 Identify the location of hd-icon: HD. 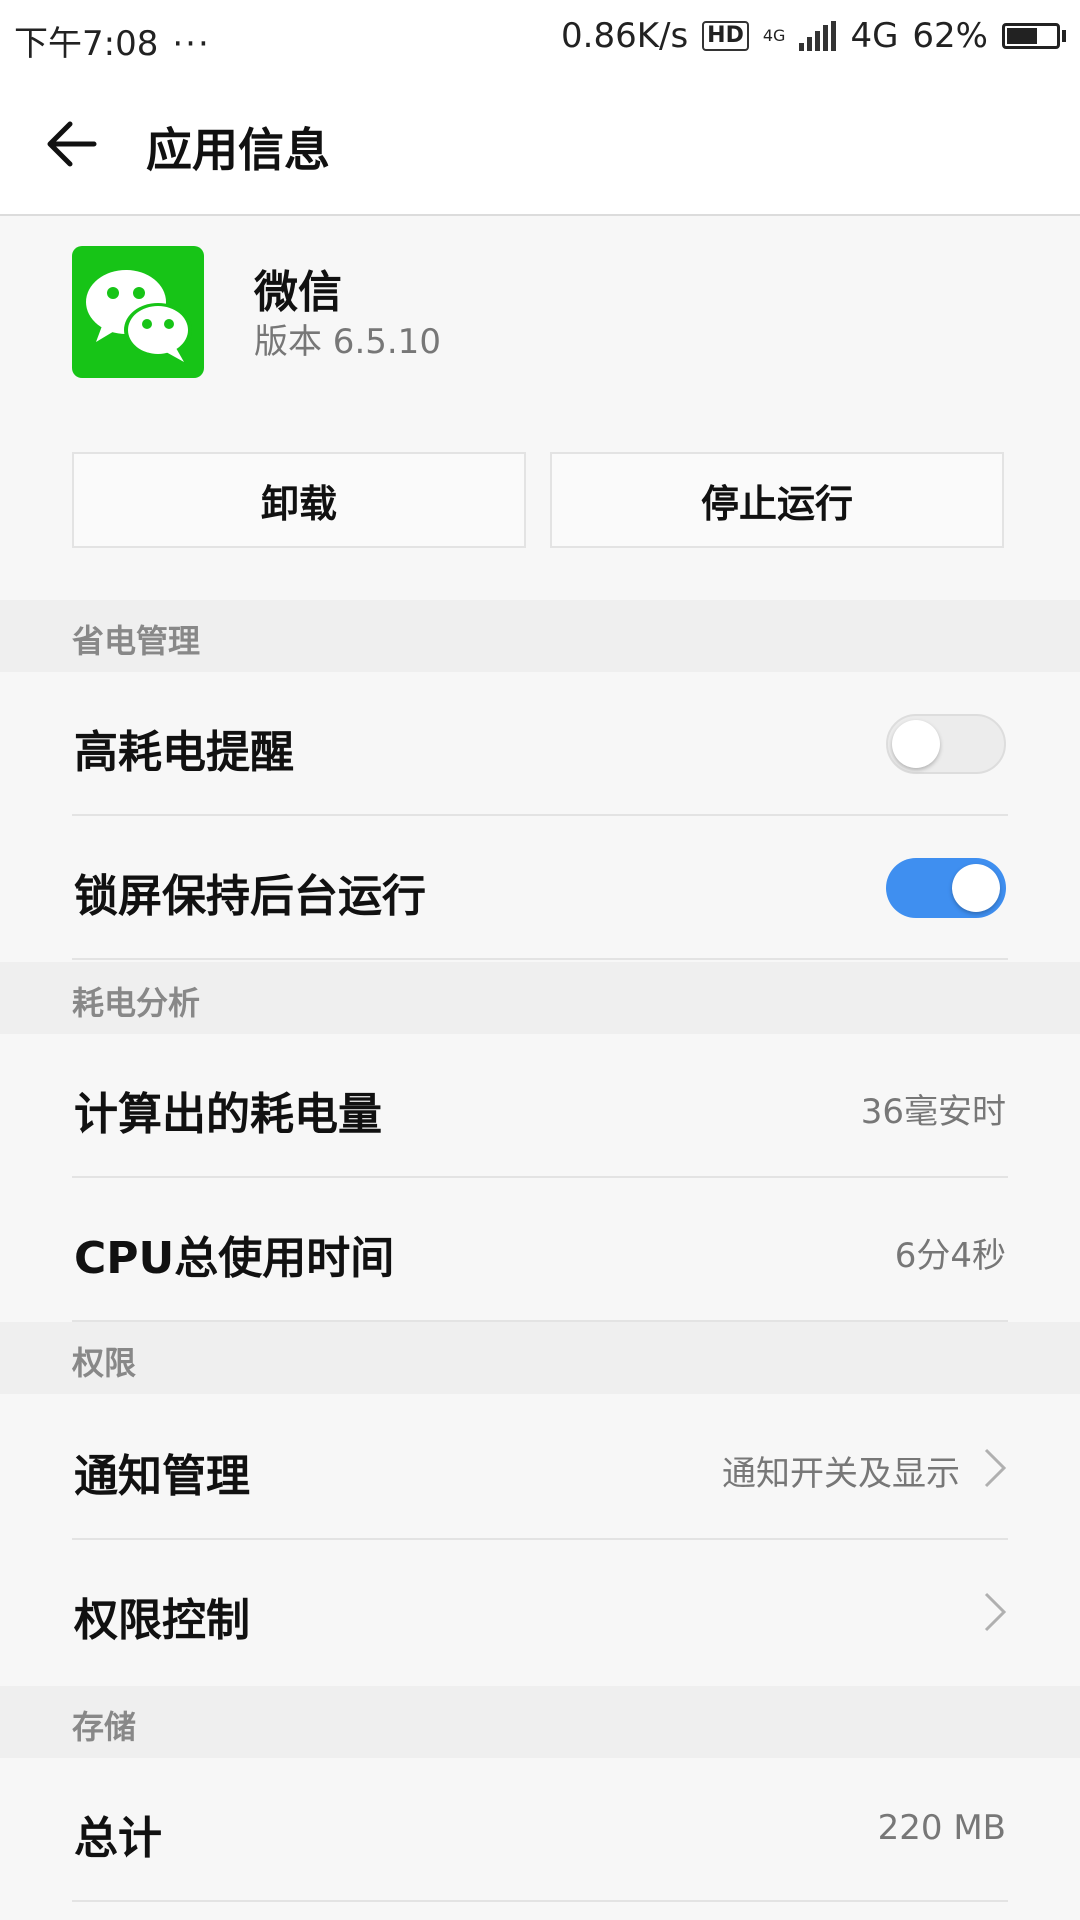
(725, 36).